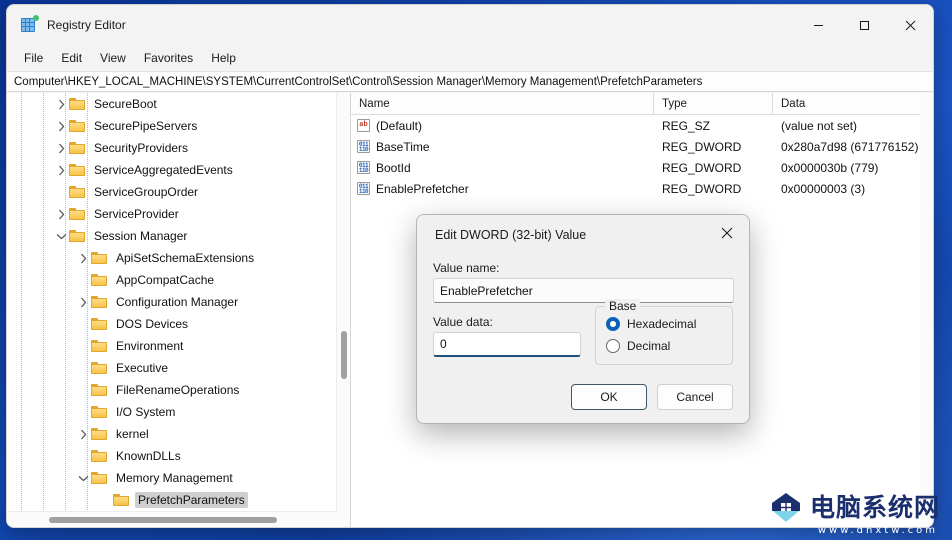 The width and height of the screenshot is (952, 540). What do you see at coordinates (854, 513) in the screenshot?
I see `watermark: 电脑系统网 www.dnxtw.com` at bounding box center [854, 513].